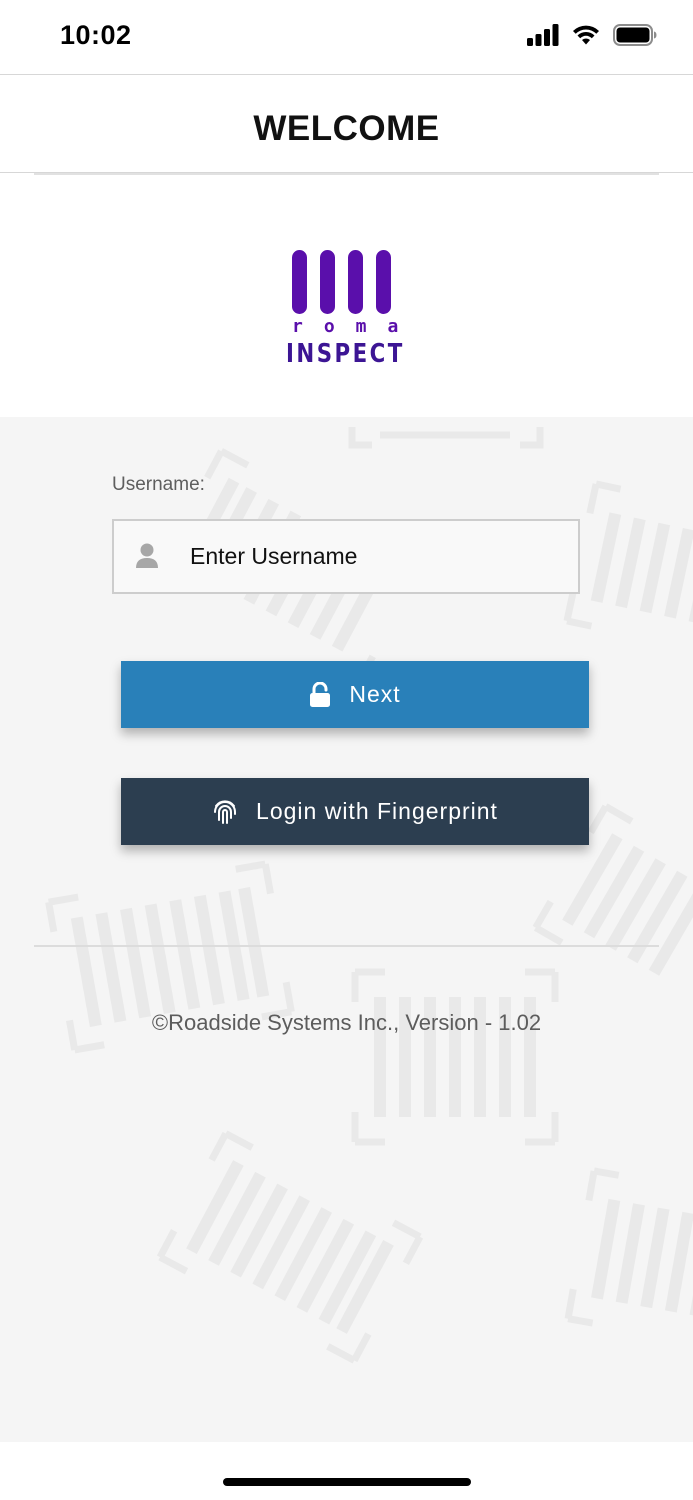 The width and height of the screenshot is (693, 1500). Describe the element at coordinates (320, 694) in the screenshot. I see `unlock-icon` at that location.